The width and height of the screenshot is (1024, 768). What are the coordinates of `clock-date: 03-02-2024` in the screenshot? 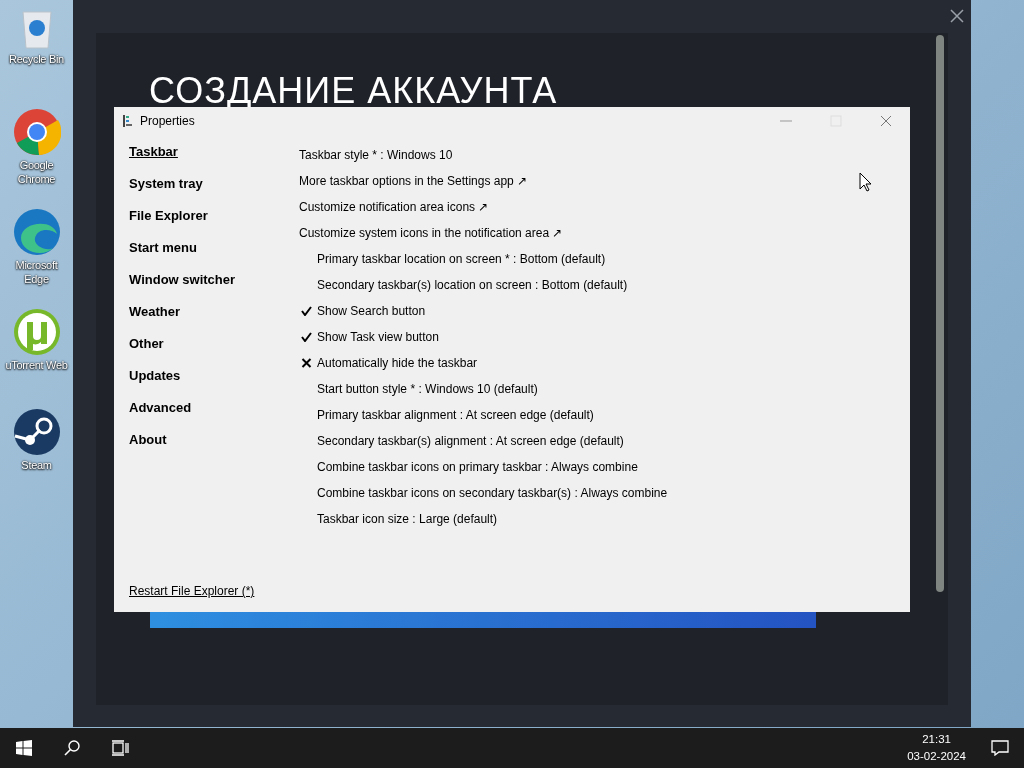 It's located at (936, 756).